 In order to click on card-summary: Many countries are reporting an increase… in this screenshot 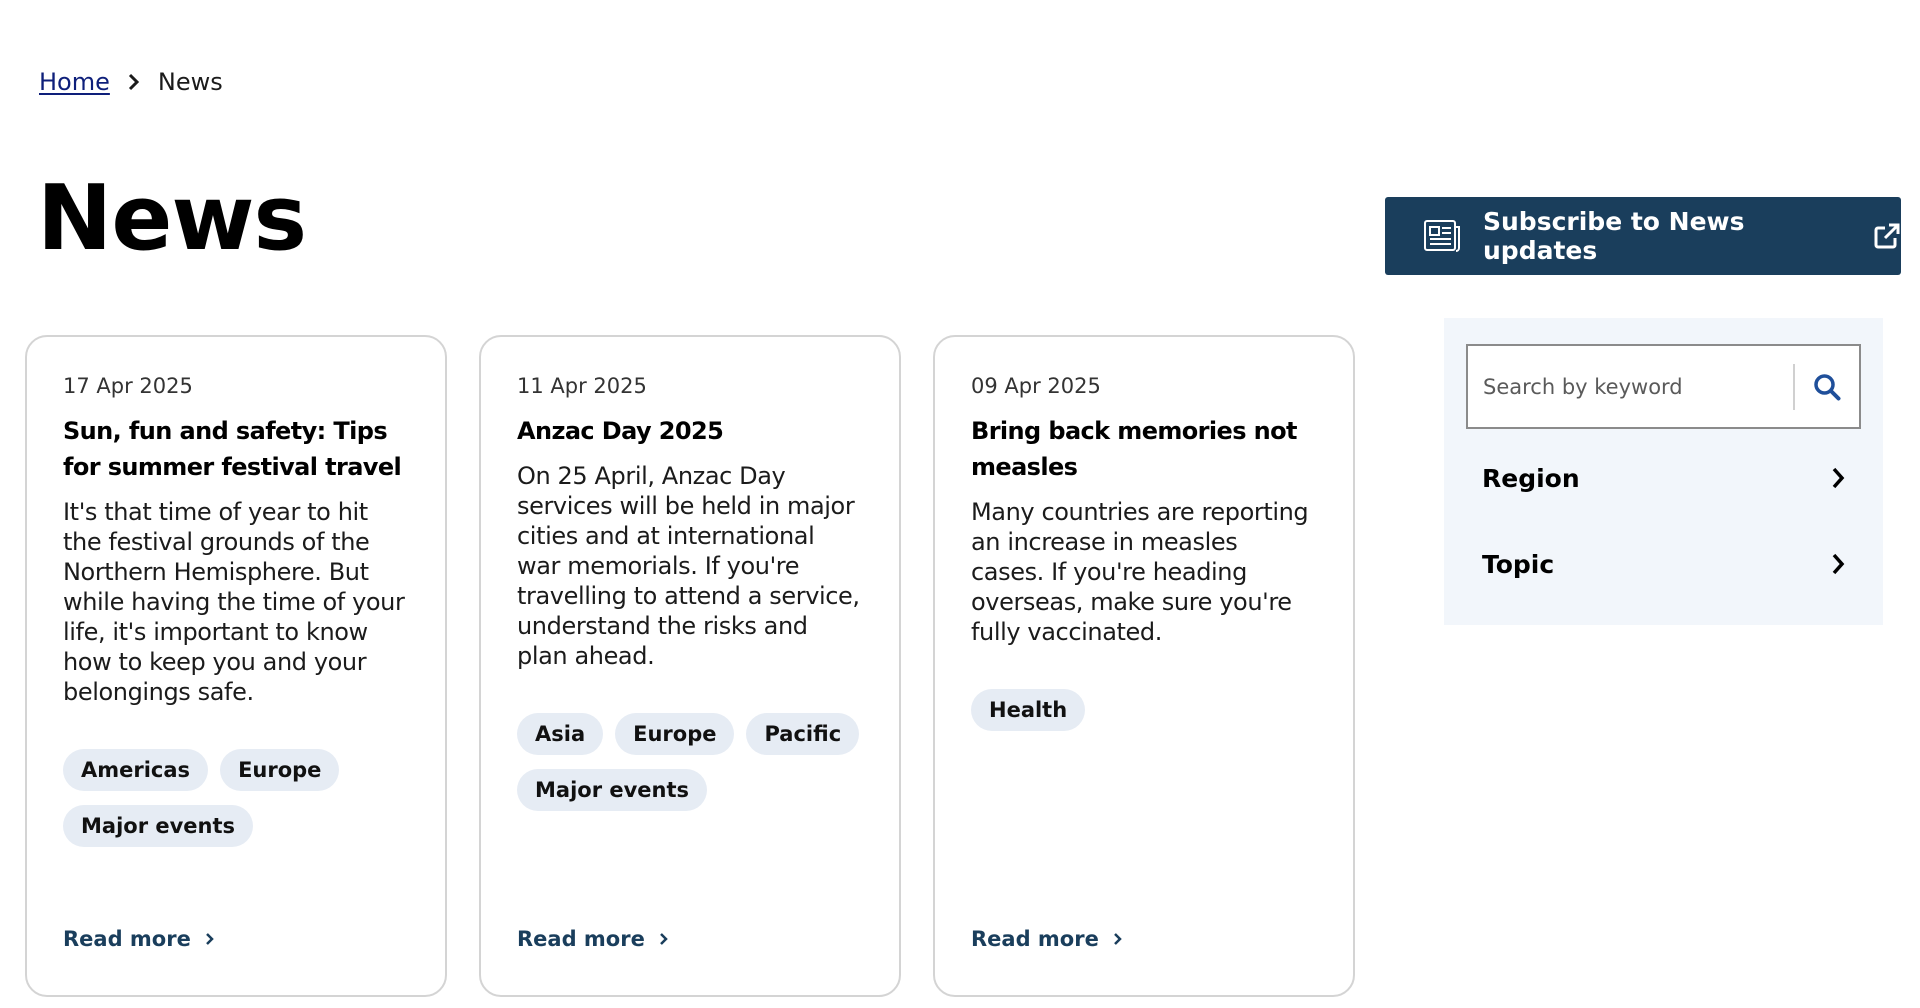, I will do `click(1140, 572)`.